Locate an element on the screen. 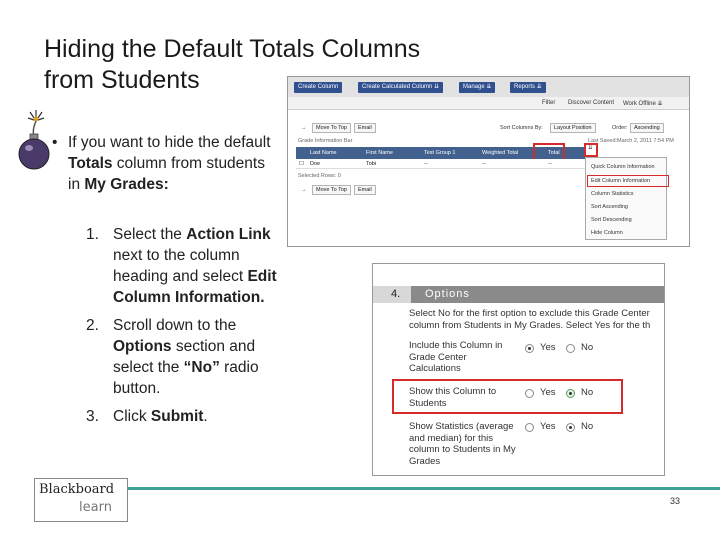 Image resolution: width=720 pixels, height=540 pixels. options-header: 4. Options is located at coordinates (518, 294).